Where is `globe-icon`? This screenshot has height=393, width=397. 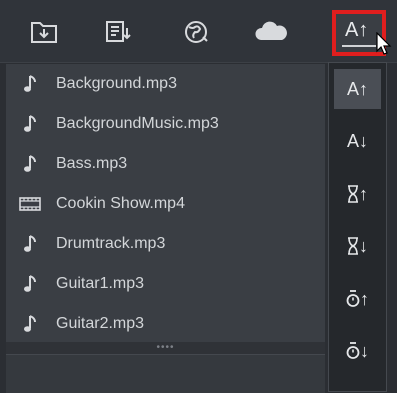 globe-icon is located at coordinates (196, 32).